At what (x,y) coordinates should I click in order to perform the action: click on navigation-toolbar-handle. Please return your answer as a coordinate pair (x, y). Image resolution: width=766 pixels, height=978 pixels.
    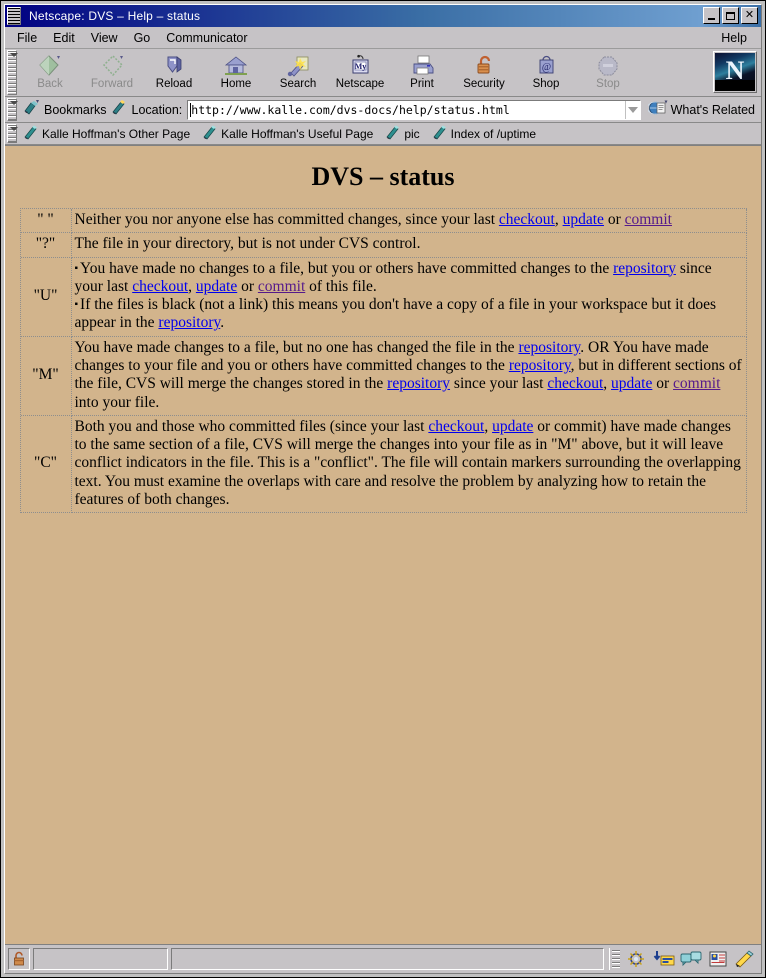
    Looking at the image, I should click on (12, 72).